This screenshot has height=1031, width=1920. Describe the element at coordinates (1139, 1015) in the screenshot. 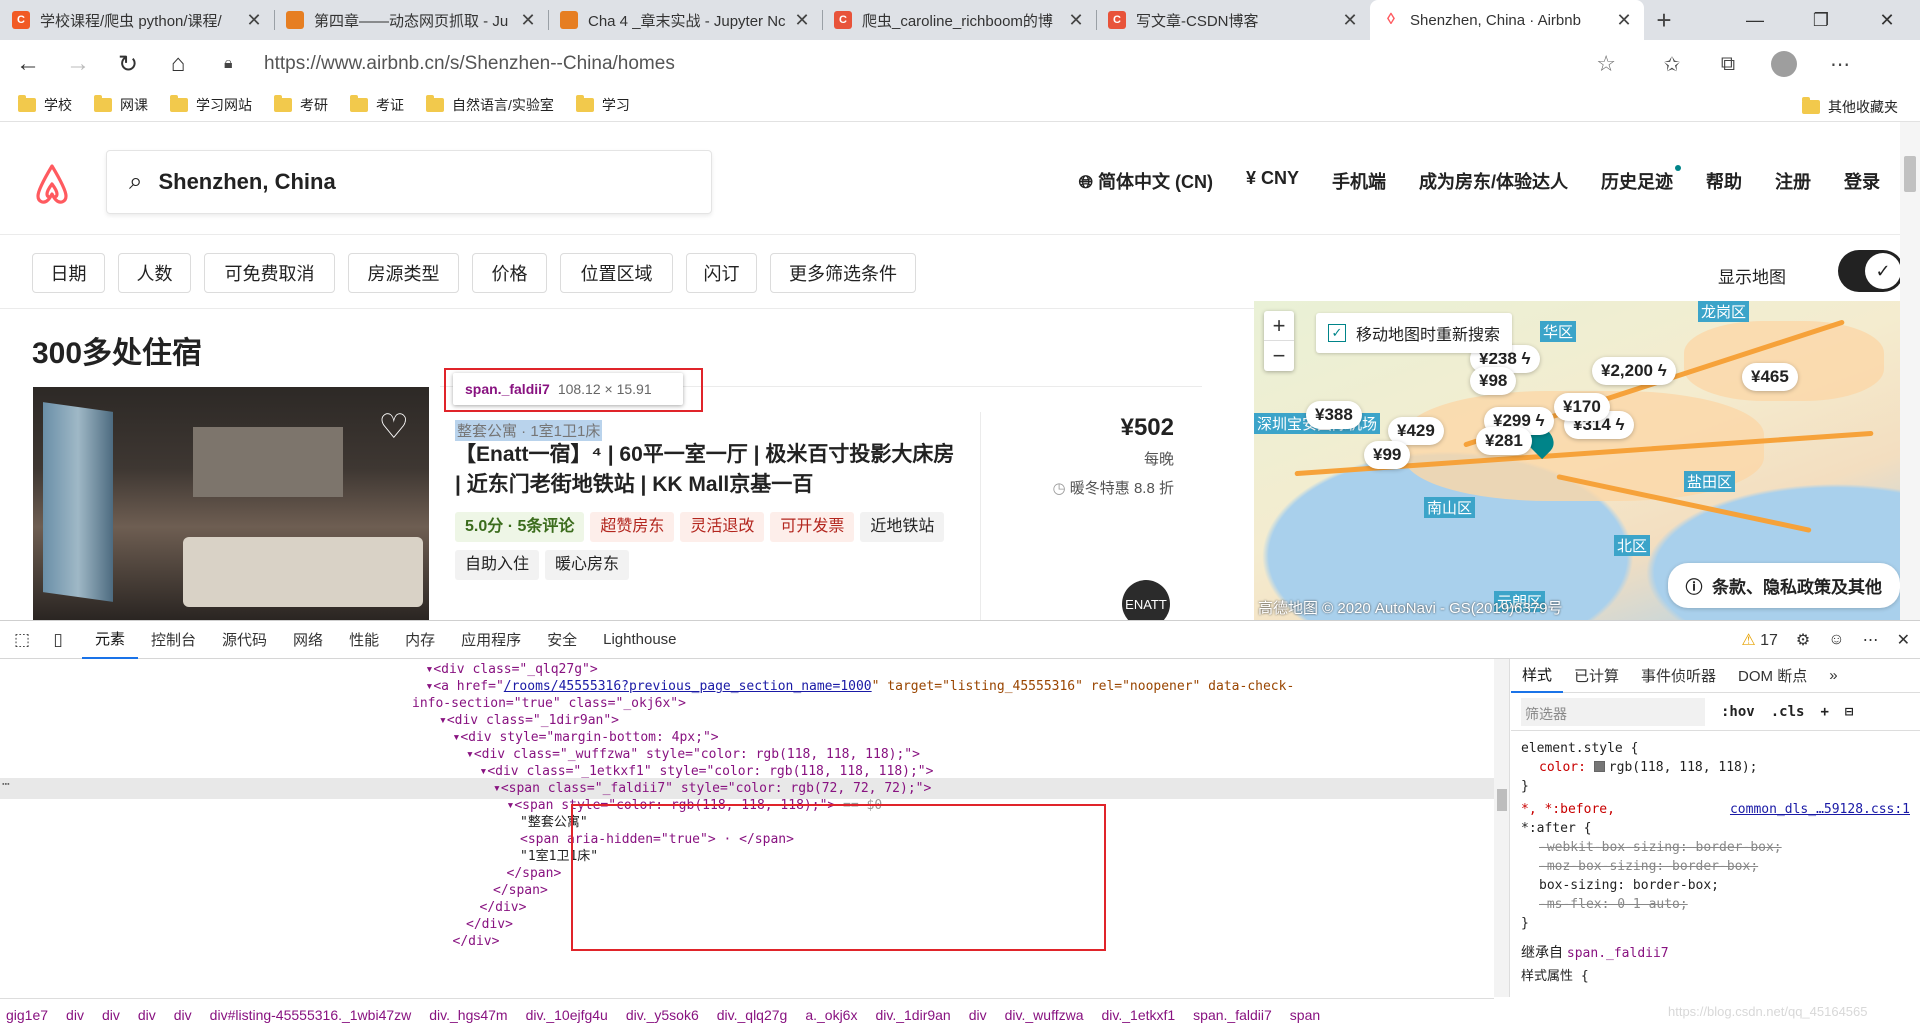

I see `breadcrumb-item: div._1etkxf1` at that location.